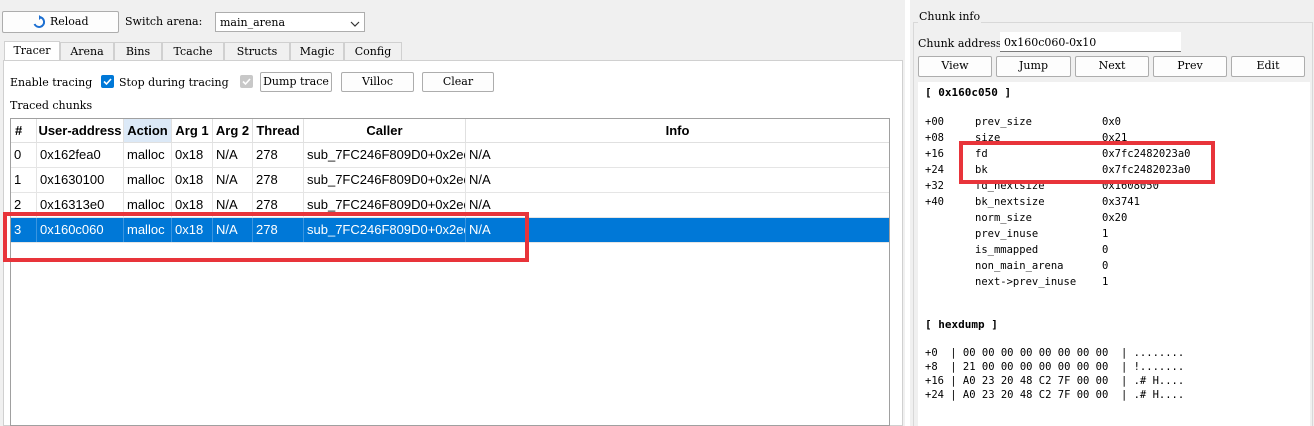 The image size is (1314, 426). I want to click on field-value: 0x3741, so click(1121, 202).